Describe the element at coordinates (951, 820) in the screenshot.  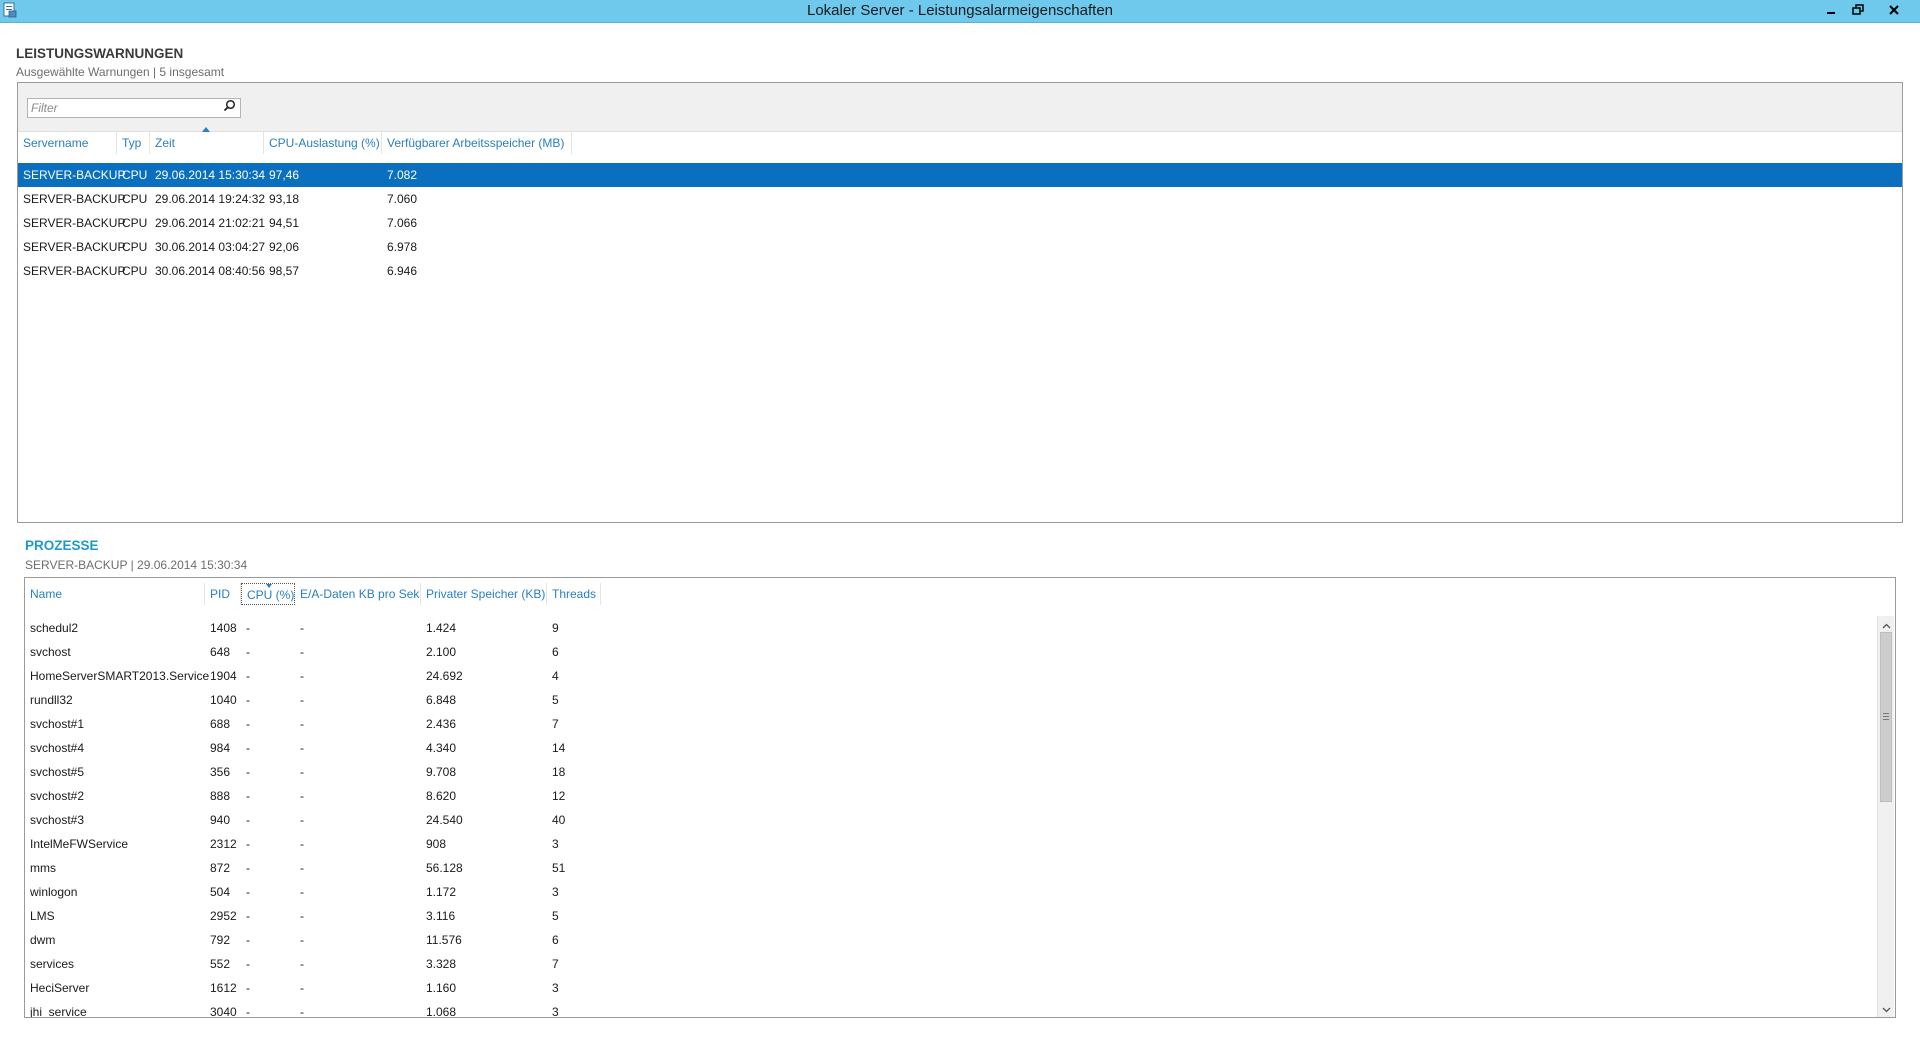
I see `table-row: svchost#3 940 - - 24.540 40` at that location.